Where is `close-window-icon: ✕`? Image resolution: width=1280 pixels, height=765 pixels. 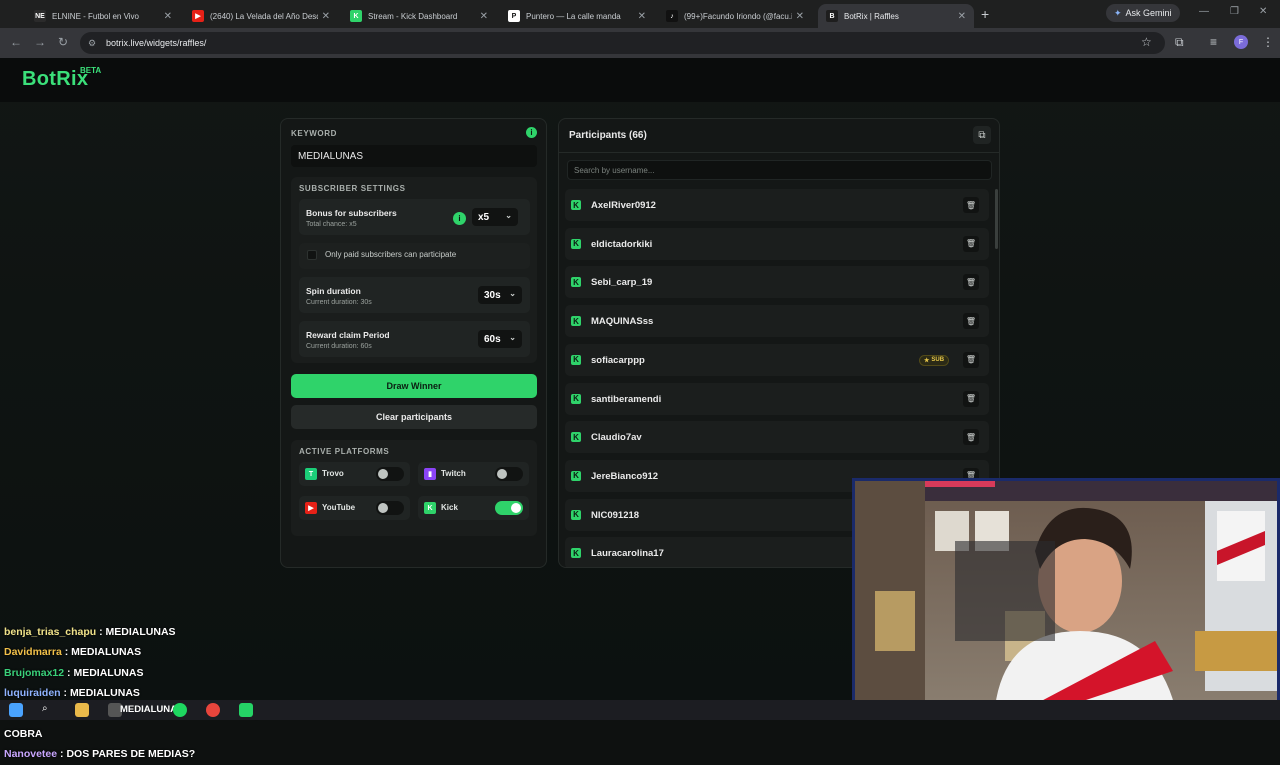 close-window-icon: ✕ is located at coordinates (1263, 11).